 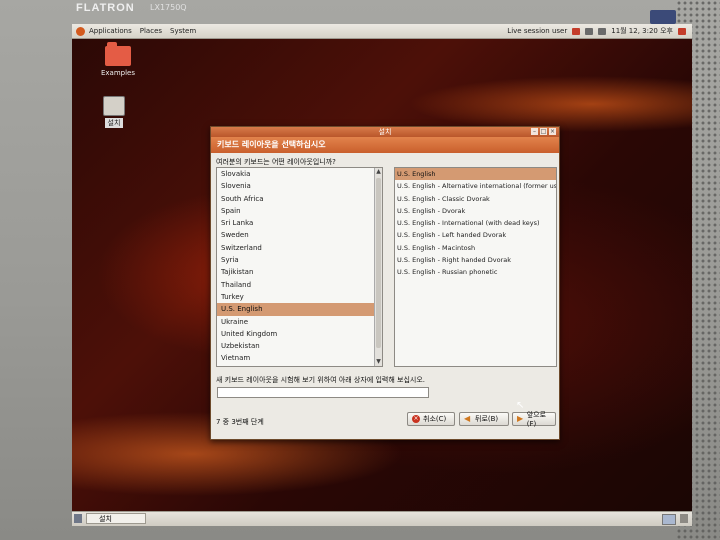 What do you see at coordinates (299, 199) in the screenshot?
I see `country-row: South Africa` at bounding box center [299, 199].